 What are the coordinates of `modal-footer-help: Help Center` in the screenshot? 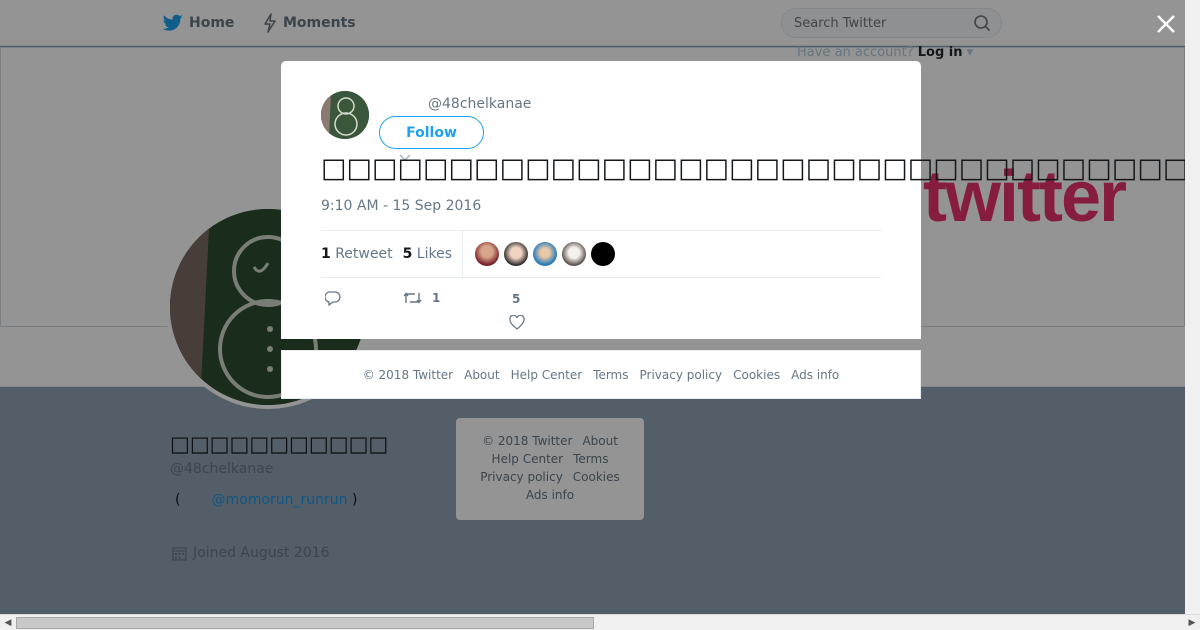 It's located at (547, 375).